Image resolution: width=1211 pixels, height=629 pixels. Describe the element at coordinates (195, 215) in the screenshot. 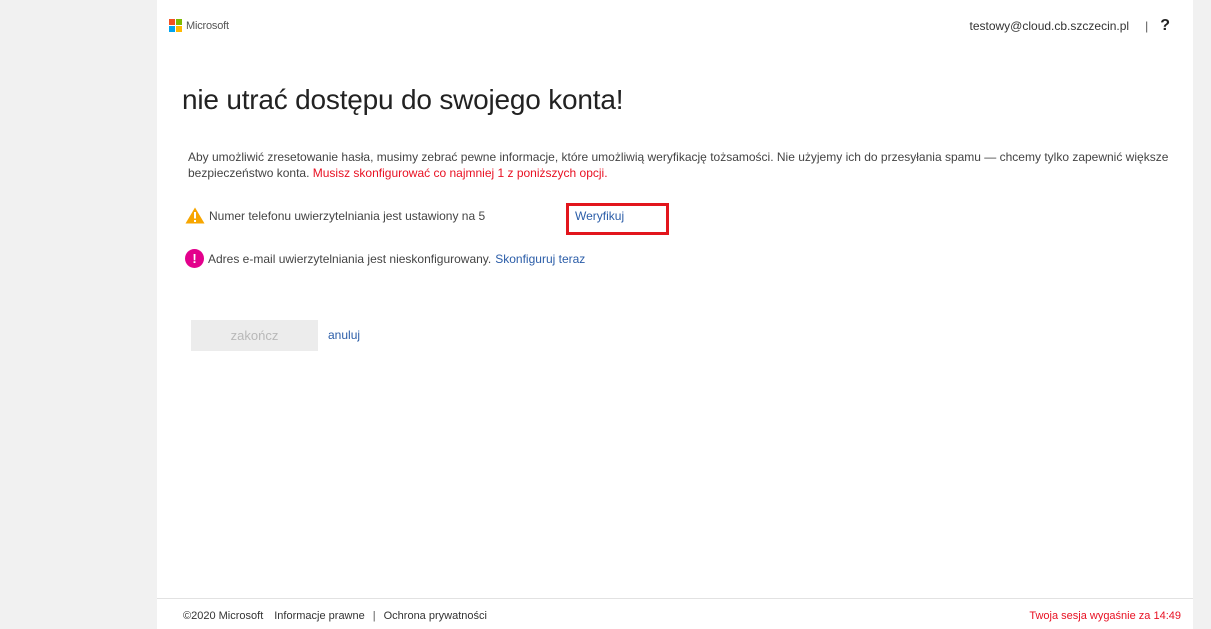

I see `warning-triangle-icon` at that location.